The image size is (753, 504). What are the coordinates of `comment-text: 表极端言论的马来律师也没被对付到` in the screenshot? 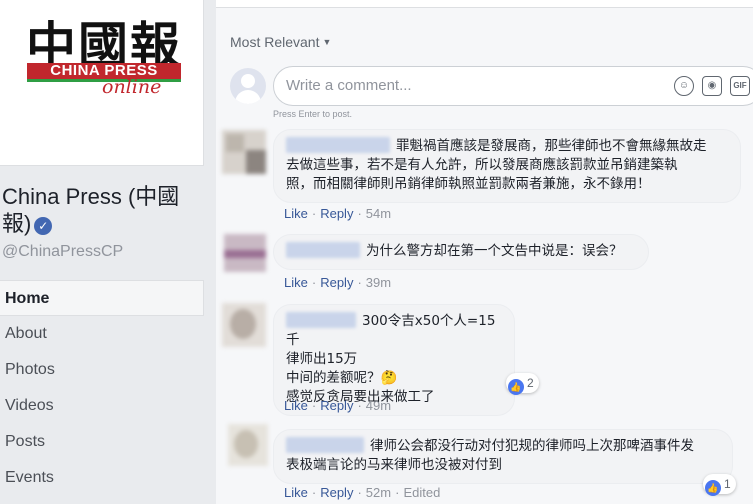 It's located at (394, 465).